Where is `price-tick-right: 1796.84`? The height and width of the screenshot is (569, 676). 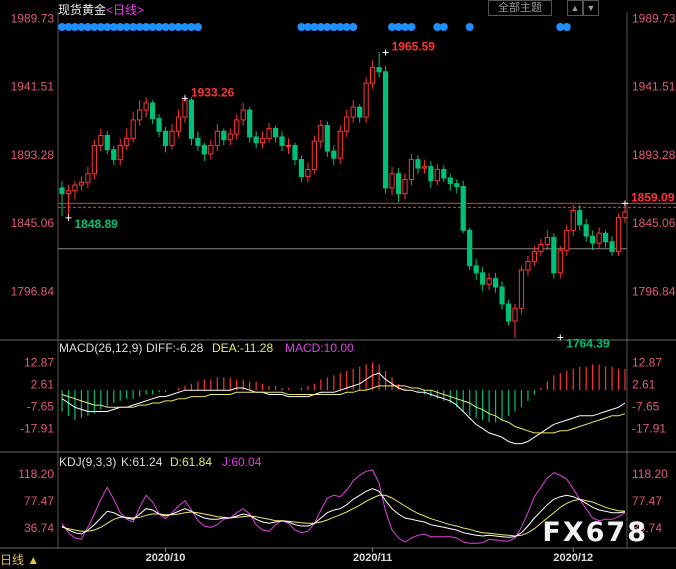 price-tick-right: 1796.84 is located at coordinates (654, 292).